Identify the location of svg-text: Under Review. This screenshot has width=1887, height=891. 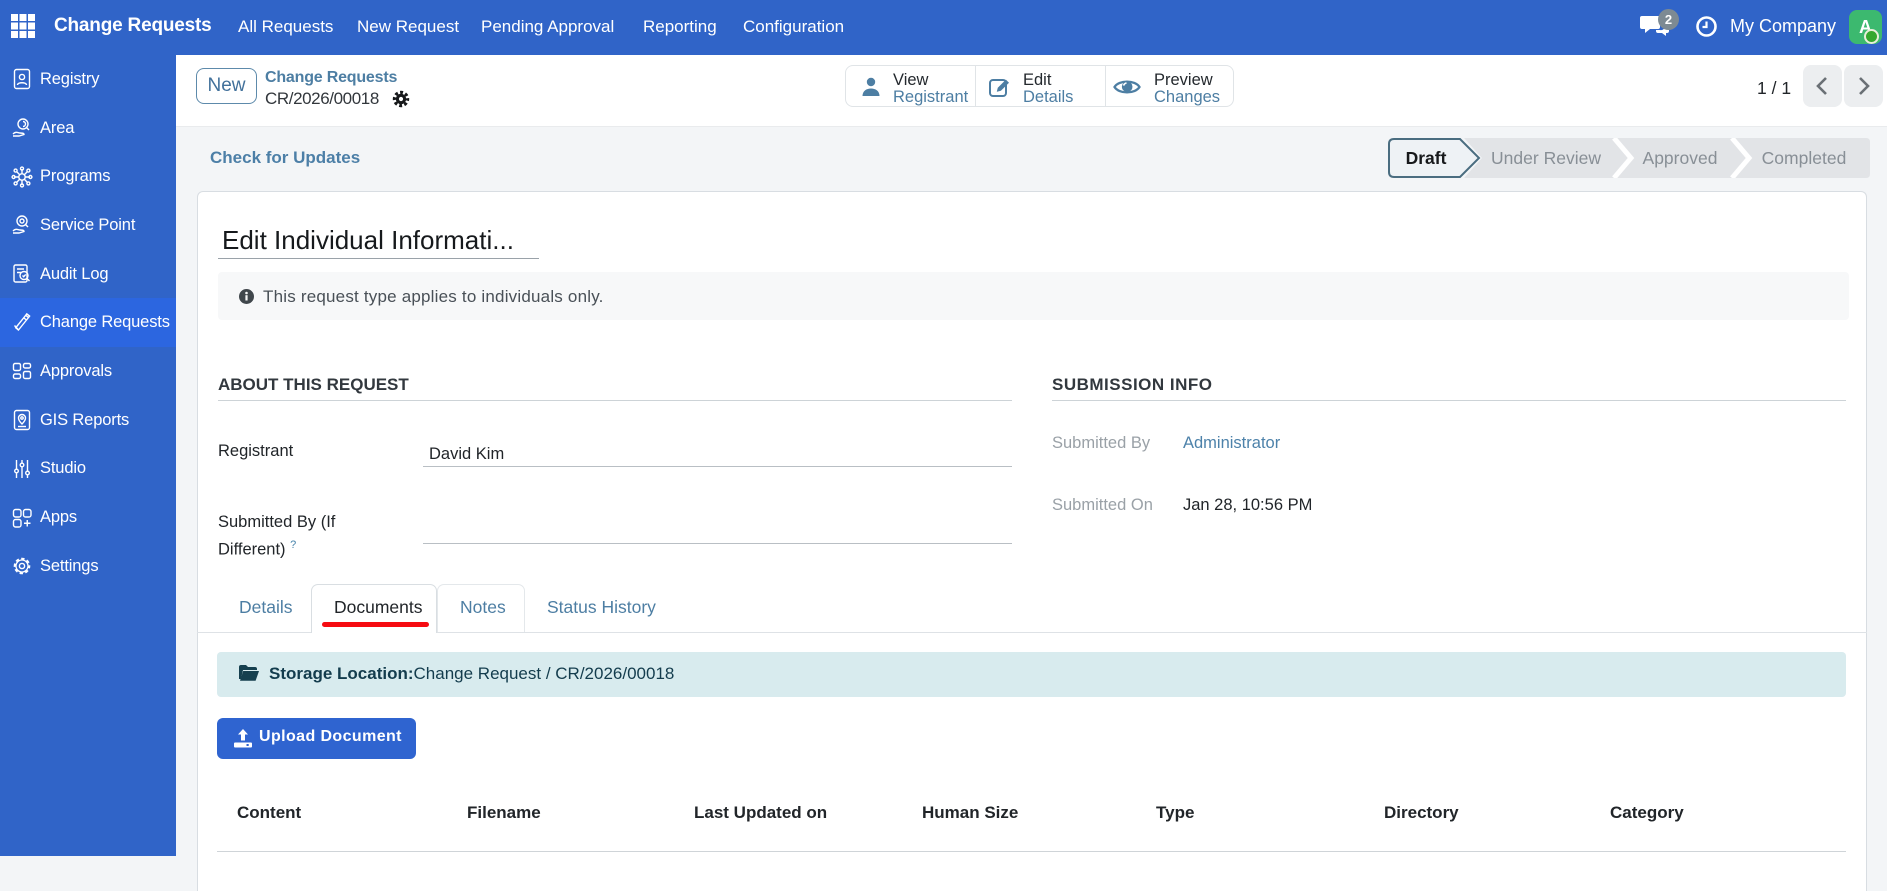
(1546, 158).